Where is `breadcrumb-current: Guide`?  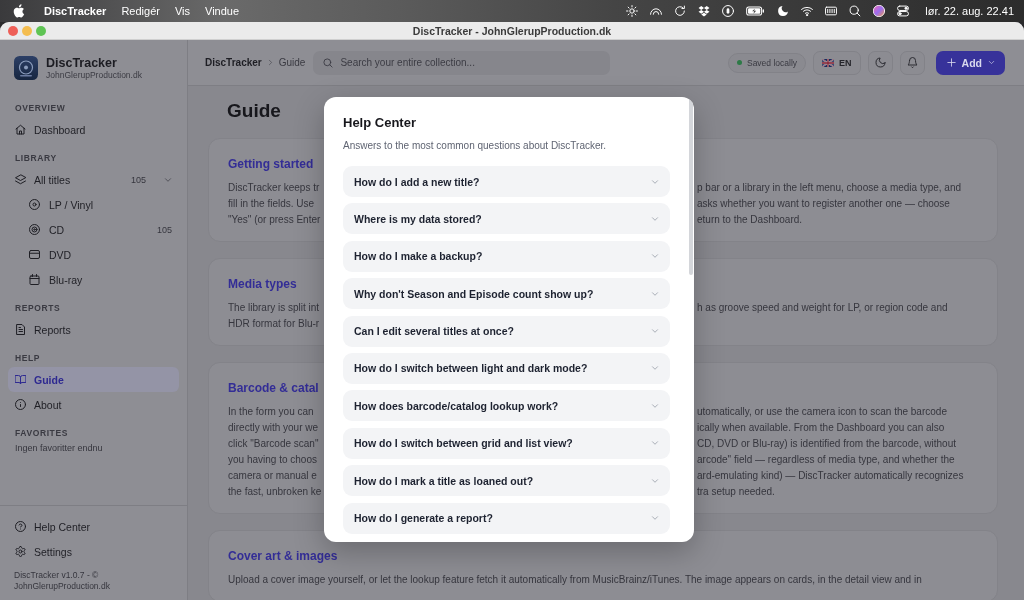 breadcrumb-current: Guide is located at coordinates (292, 62).